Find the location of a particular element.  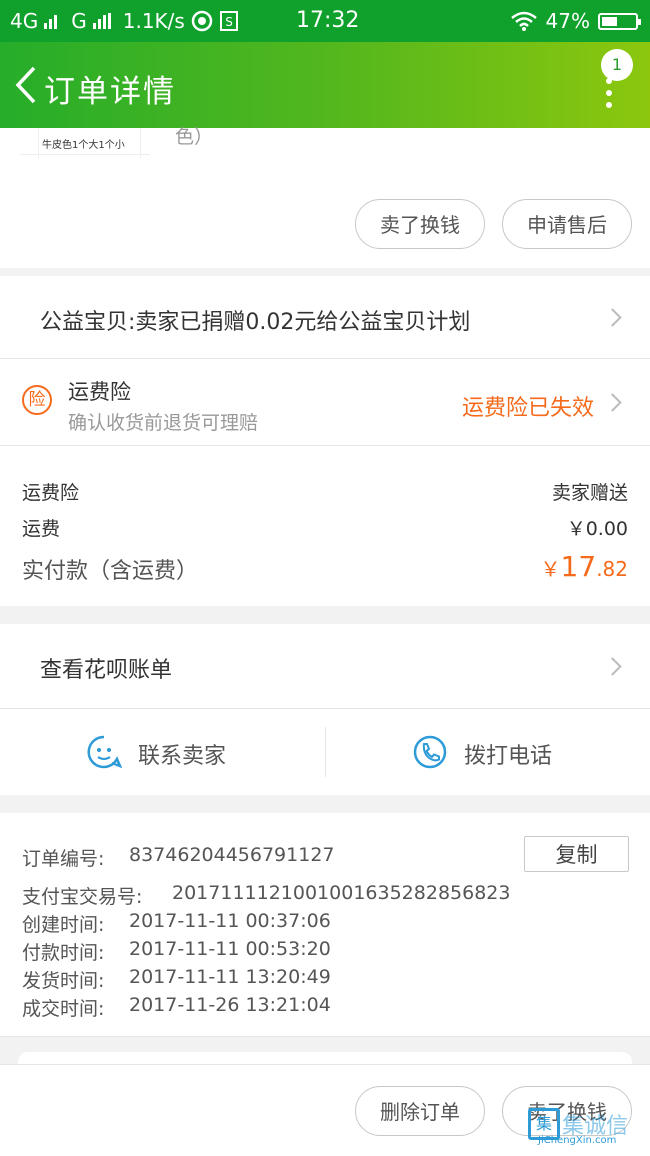

created-time-label: 创建时间: is located at coordinates (63, 925).